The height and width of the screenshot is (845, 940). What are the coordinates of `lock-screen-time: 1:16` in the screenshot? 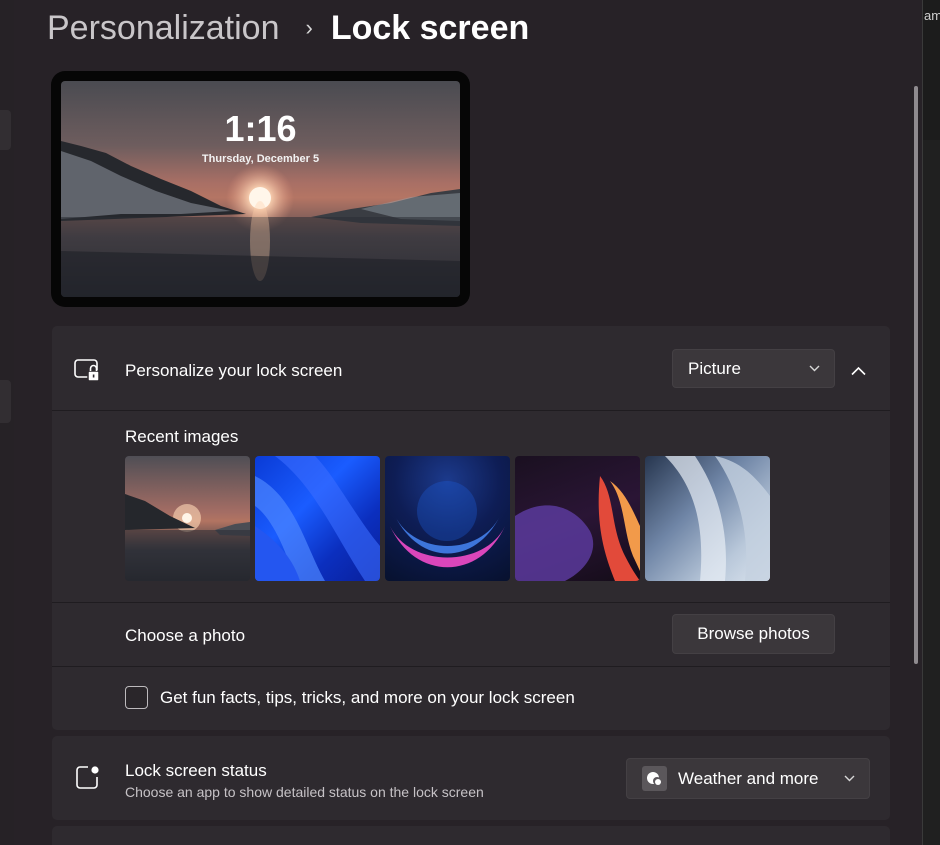 It's located at (260, 128).